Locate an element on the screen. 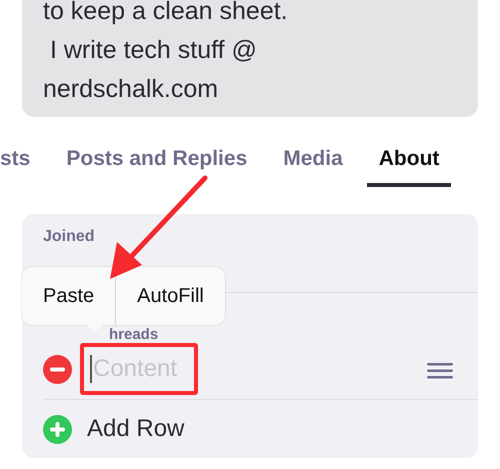 This screenshot has height=469, width=500. bio-text: nerdschalk.com is located at coordinates (131, 89).